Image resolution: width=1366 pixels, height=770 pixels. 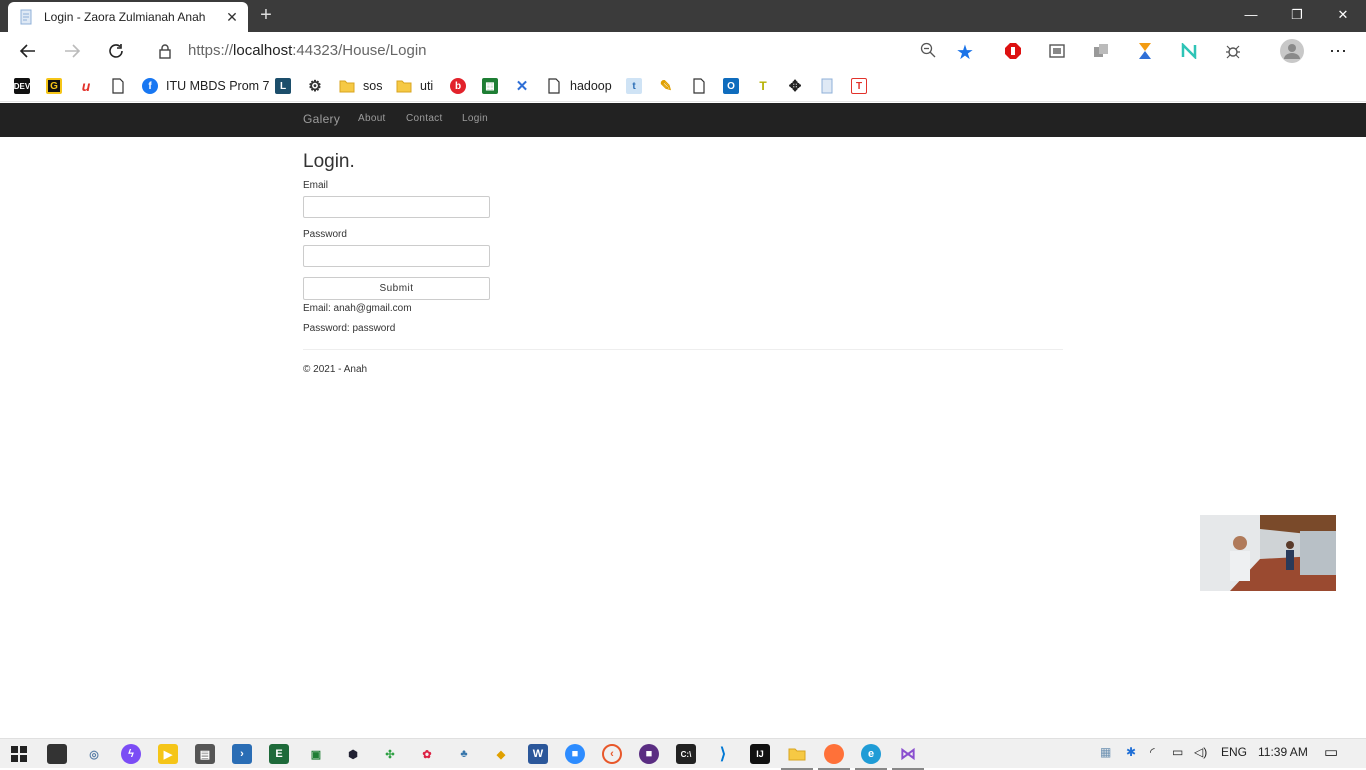 What do you see at coordinates (799, 86) in the screenshot?
I see `bookmark-nodes: ✥` at bounding box center [799, 86].